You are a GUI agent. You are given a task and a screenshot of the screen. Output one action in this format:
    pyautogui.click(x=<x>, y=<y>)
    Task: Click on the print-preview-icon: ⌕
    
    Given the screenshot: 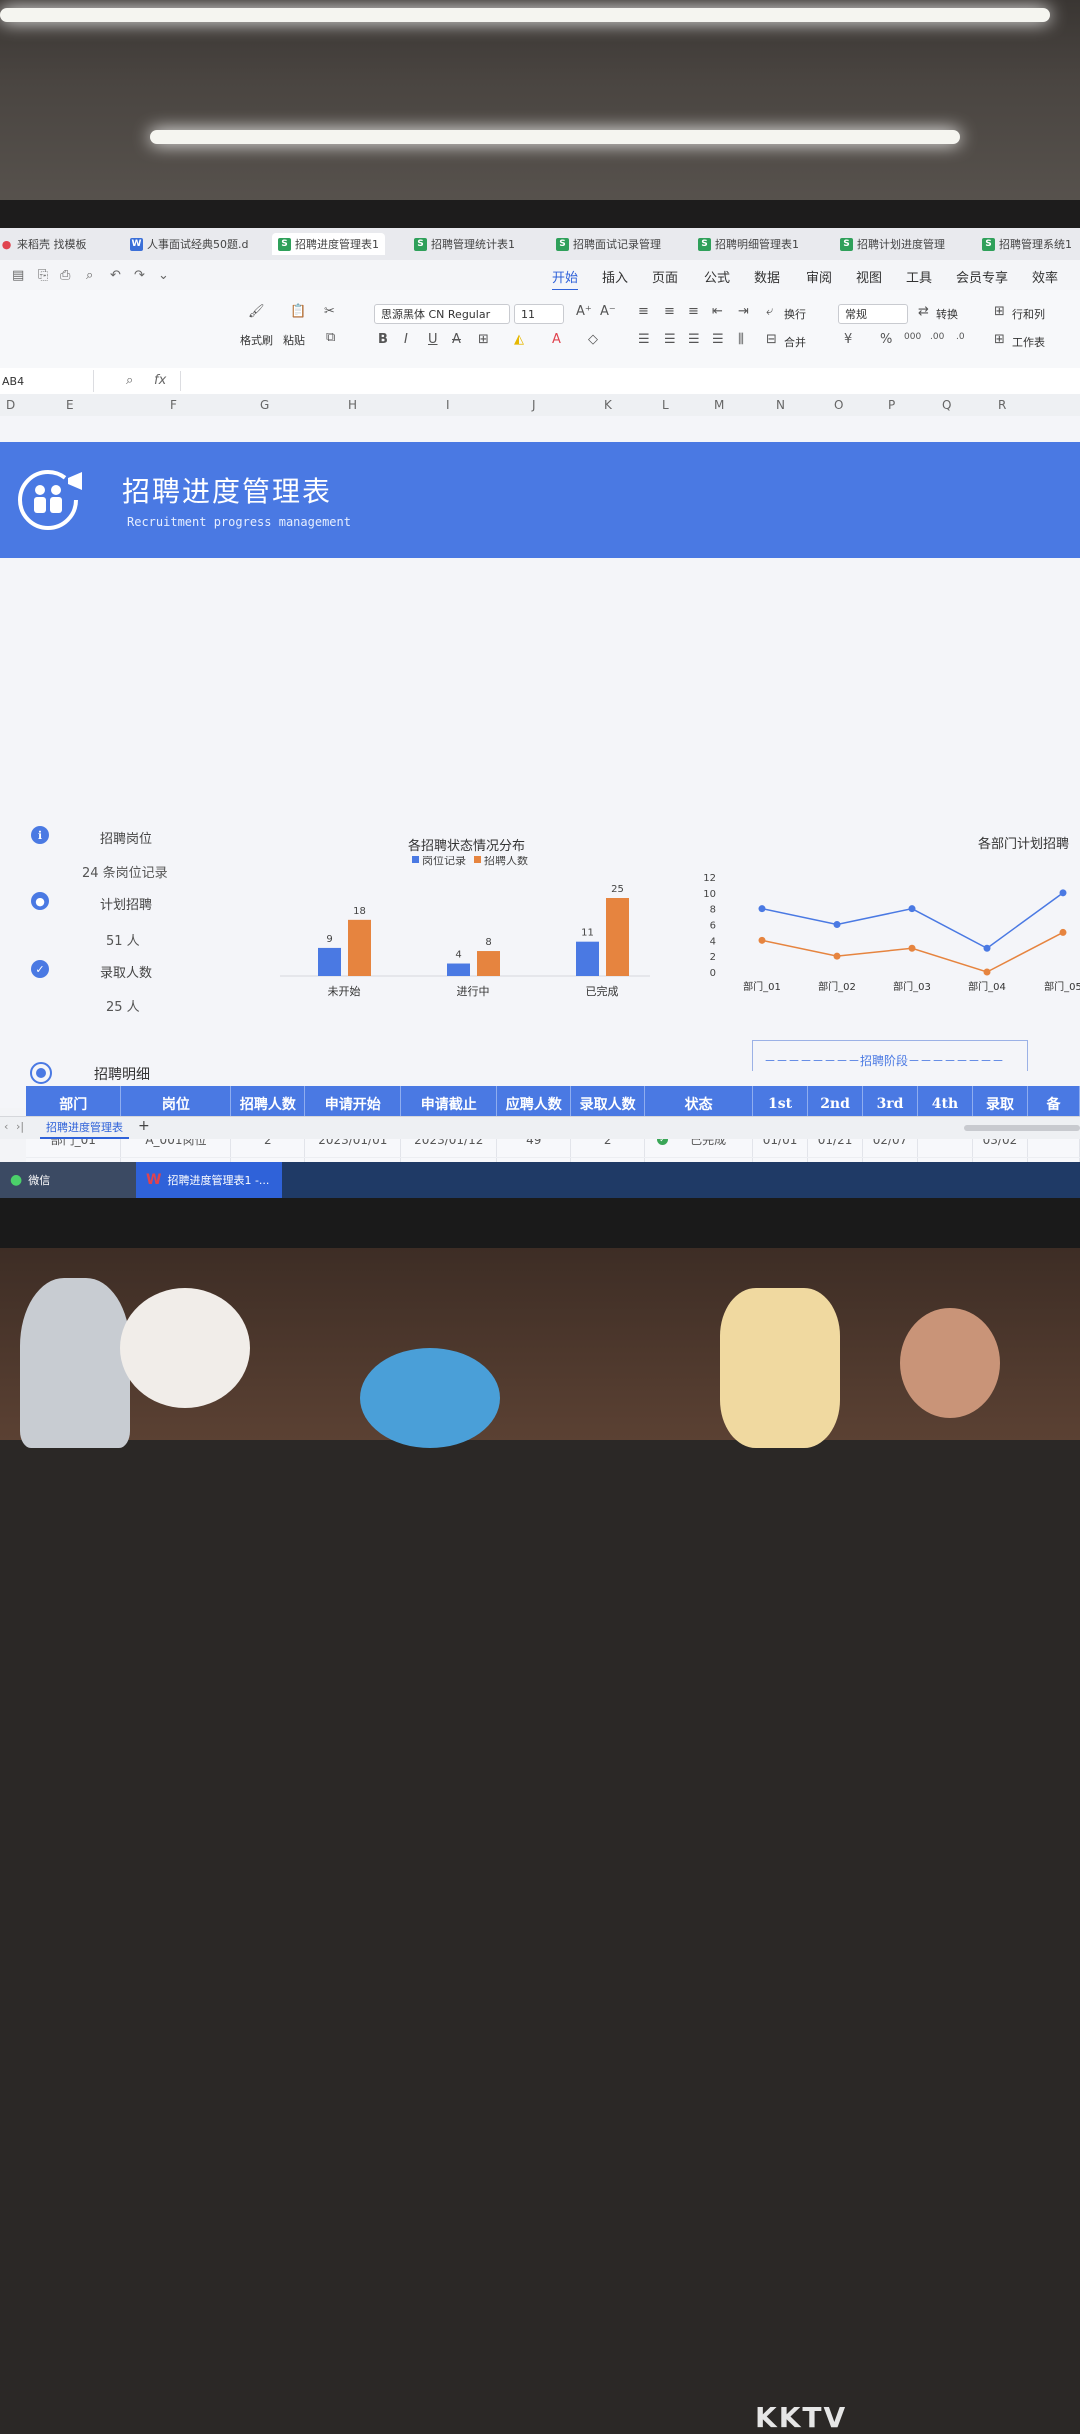 What is the action you would take?
    pyautogui.click(x=89, y=275)
    